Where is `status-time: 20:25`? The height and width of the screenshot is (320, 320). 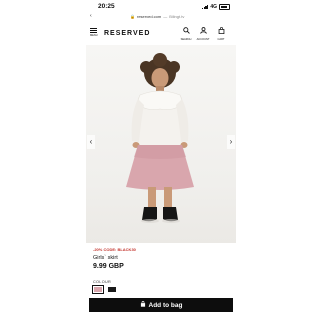 status-time: 20:25 is located at coordinates (106, 6).